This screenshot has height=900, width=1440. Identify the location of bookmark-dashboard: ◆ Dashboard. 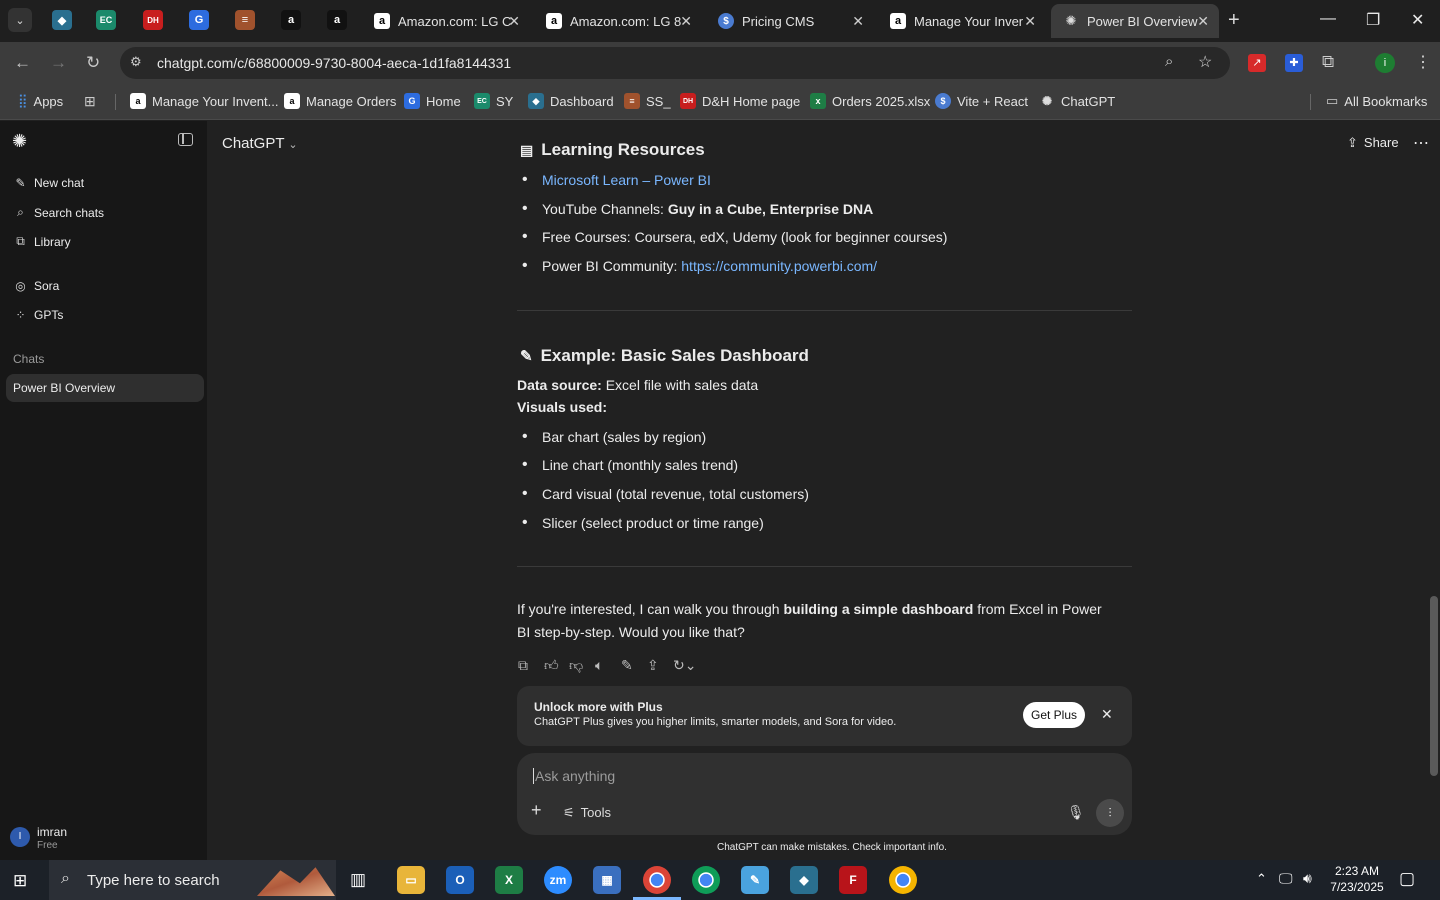
(571, 101).